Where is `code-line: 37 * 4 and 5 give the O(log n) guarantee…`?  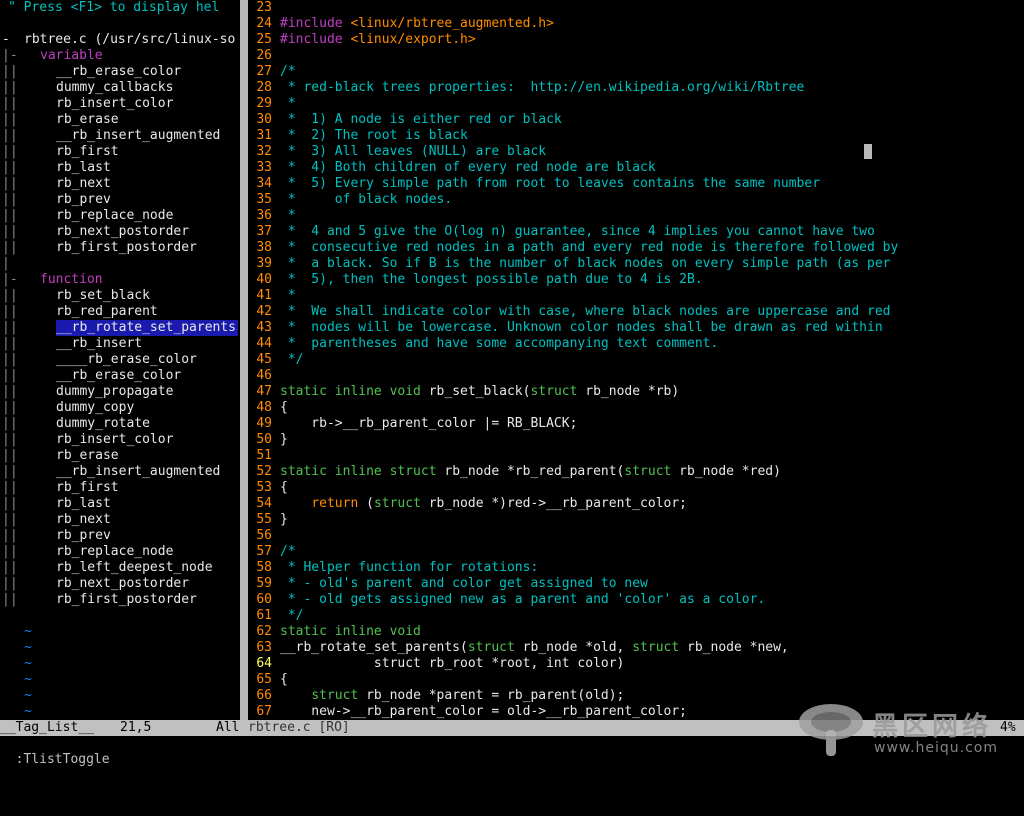
code-line: 37 * 4 and 5 give the O(log n) guarantee… is located at coordinates (636, 232).